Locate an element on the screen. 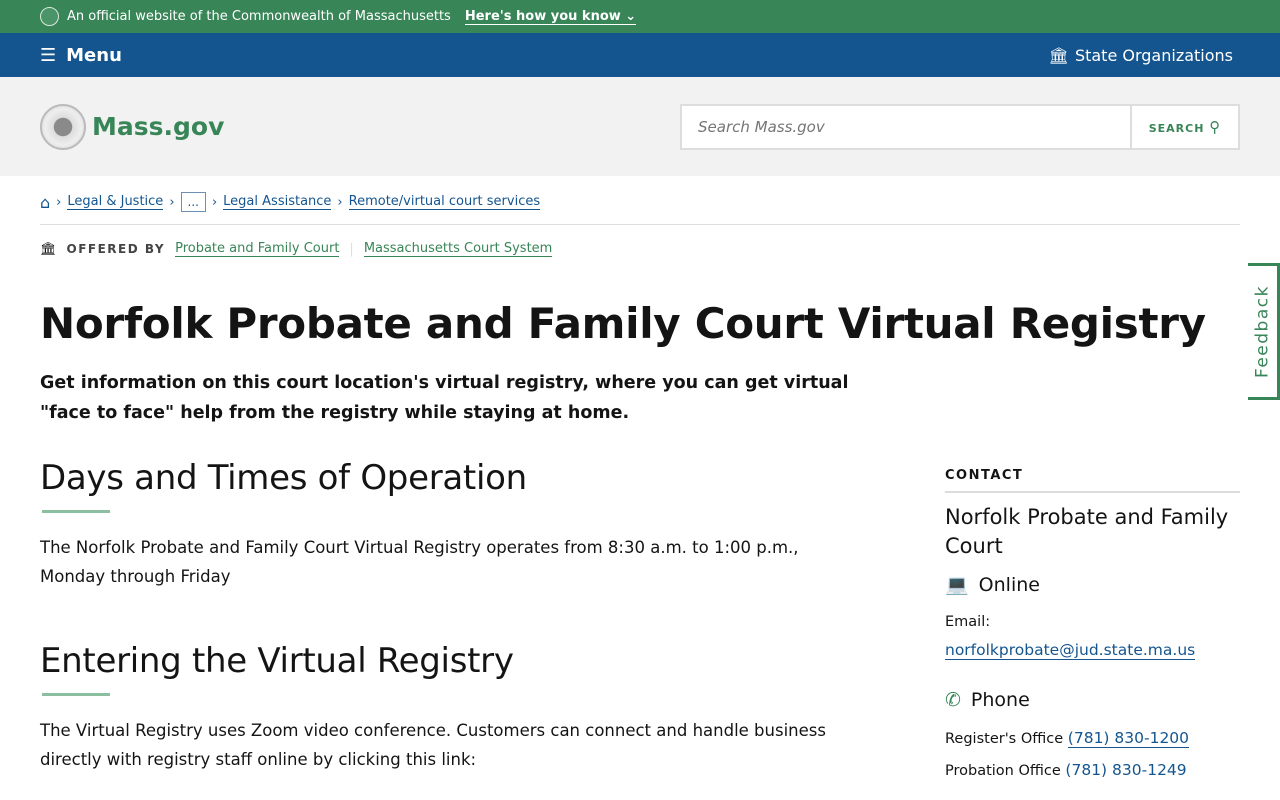 Image resolution: width=1280 pixels, height=800 pixels. section-heading: Entering the Virtual Registry is located at coordinates (277, 661).